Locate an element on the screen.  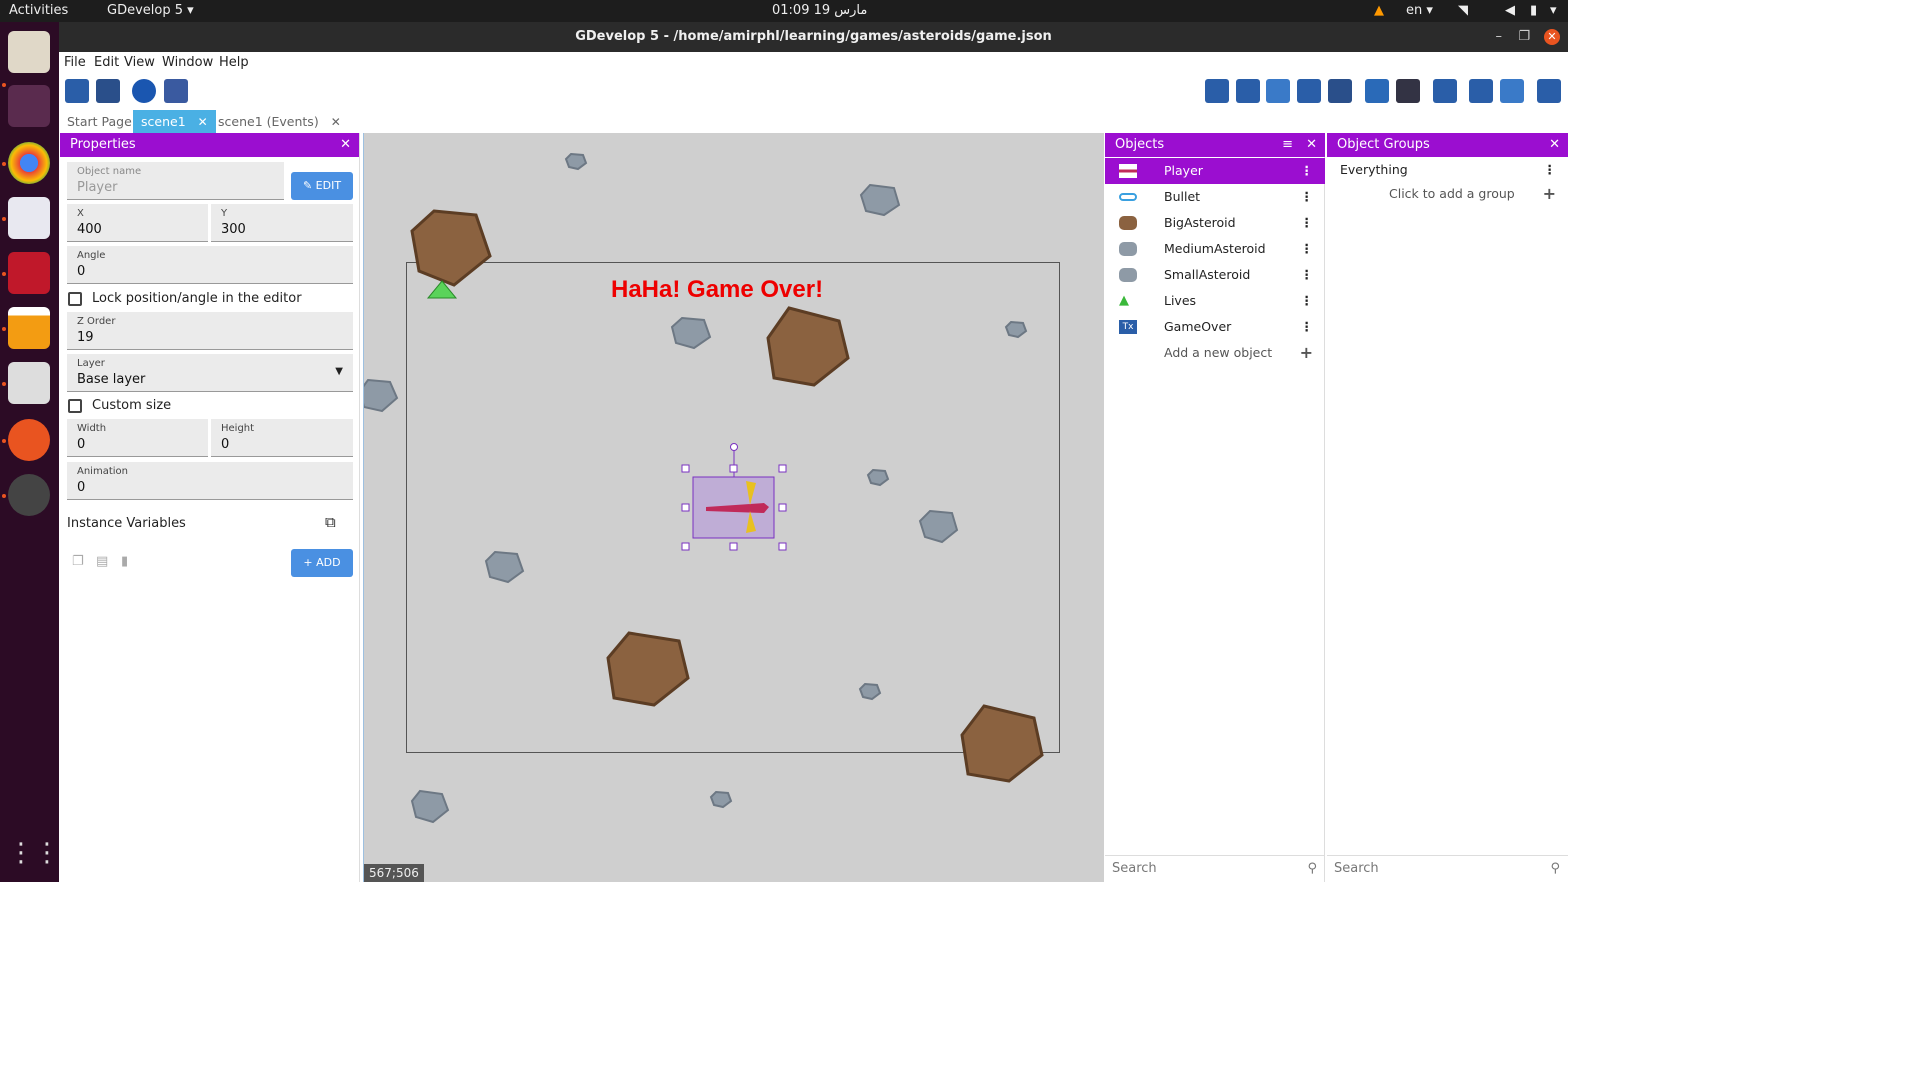
volume-icon: ◀ is located at coordinates (1510, 10).